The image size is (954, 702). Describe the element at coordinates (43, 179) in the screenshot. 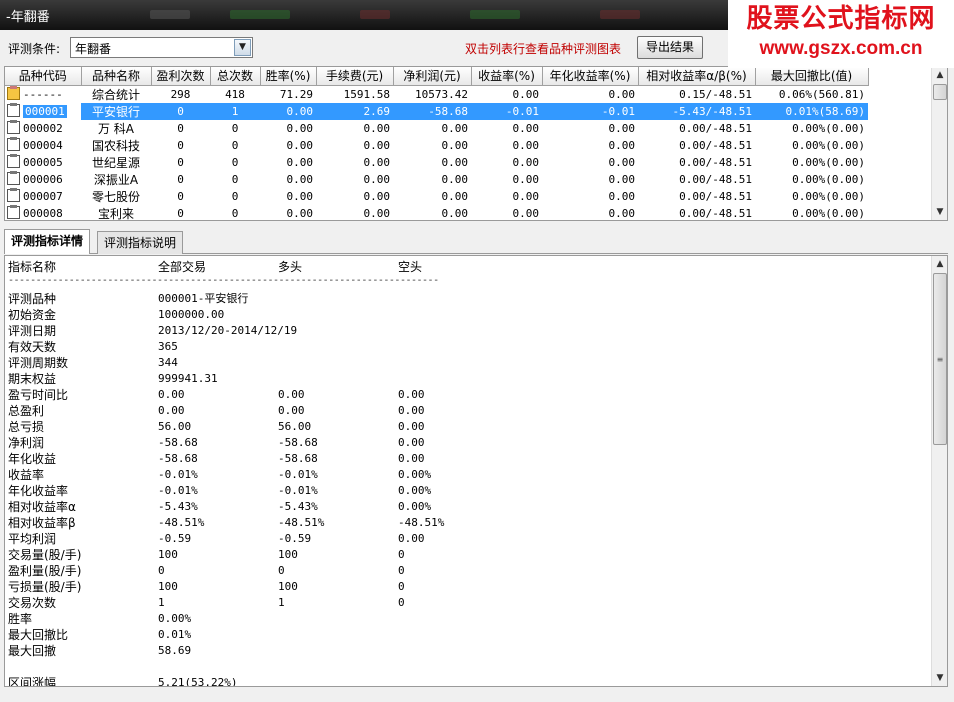

I see `code-text: 000006` at that location.